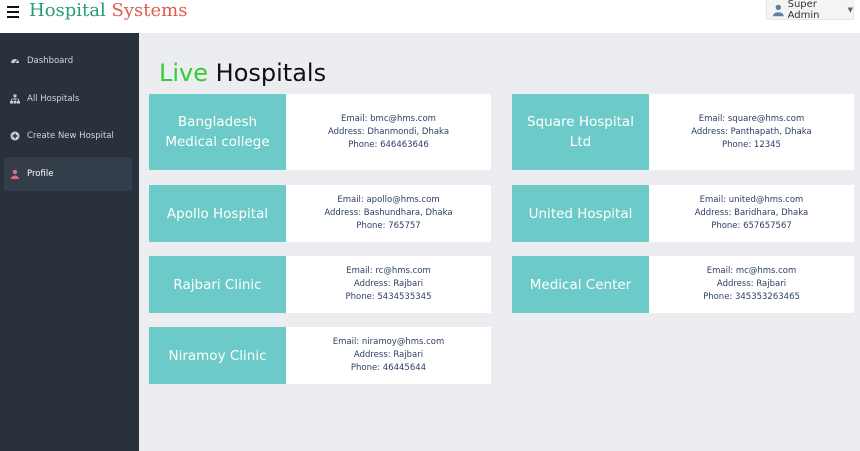  I want to click on brand-text-systems: Systems, so click(149, 10).